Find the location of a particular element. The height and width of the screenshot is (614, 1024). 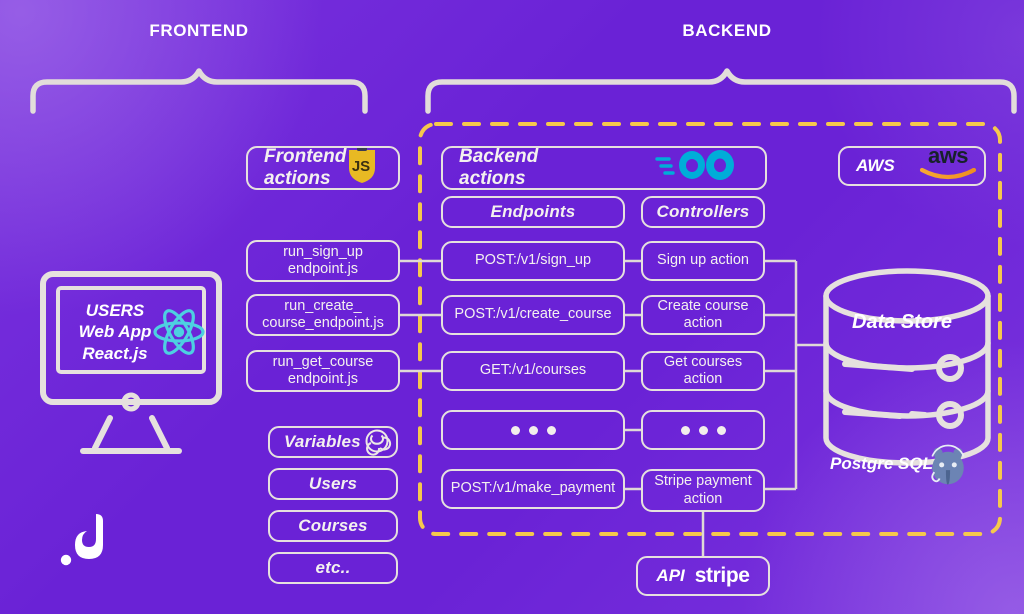

variables-item-courses: Courses is located at coordinates (333, 526).